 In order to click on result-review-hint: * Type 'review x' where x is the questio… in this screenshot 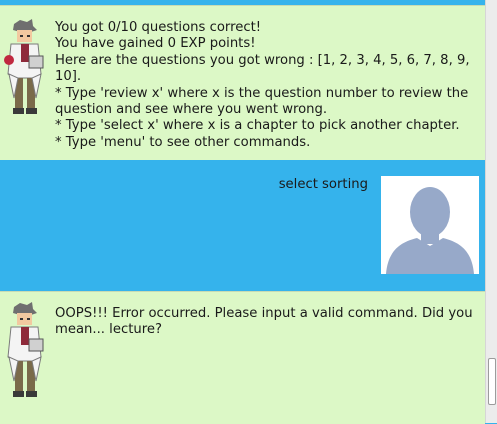, I will do `click(262, 101)`.